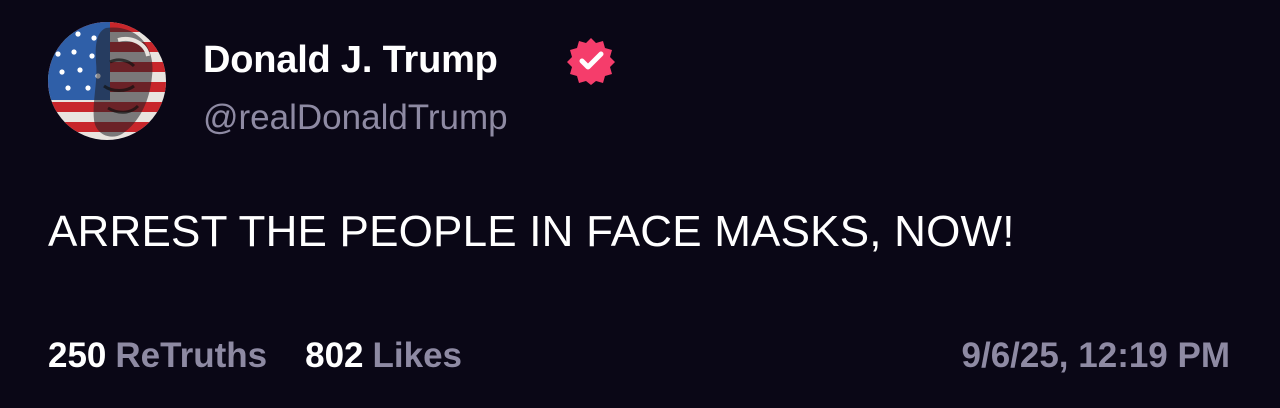 The width and height of the screenshot is (1280, 408). Describe the element at coordinates (355, 118) in the screenshot. I see `author-handle: @realDonaldTrump` at that location.